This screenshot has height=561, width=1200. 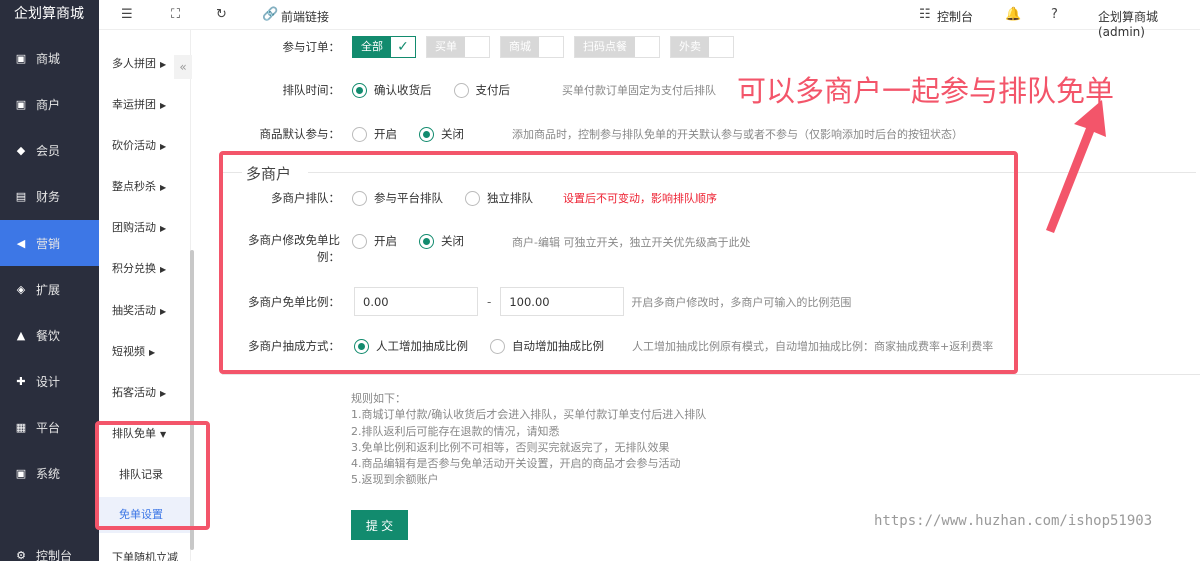 What do you see at coordinates (49, 15) in the screenshot?
I see `brand-title: 企划算商城` at bounding box center [49, 15].